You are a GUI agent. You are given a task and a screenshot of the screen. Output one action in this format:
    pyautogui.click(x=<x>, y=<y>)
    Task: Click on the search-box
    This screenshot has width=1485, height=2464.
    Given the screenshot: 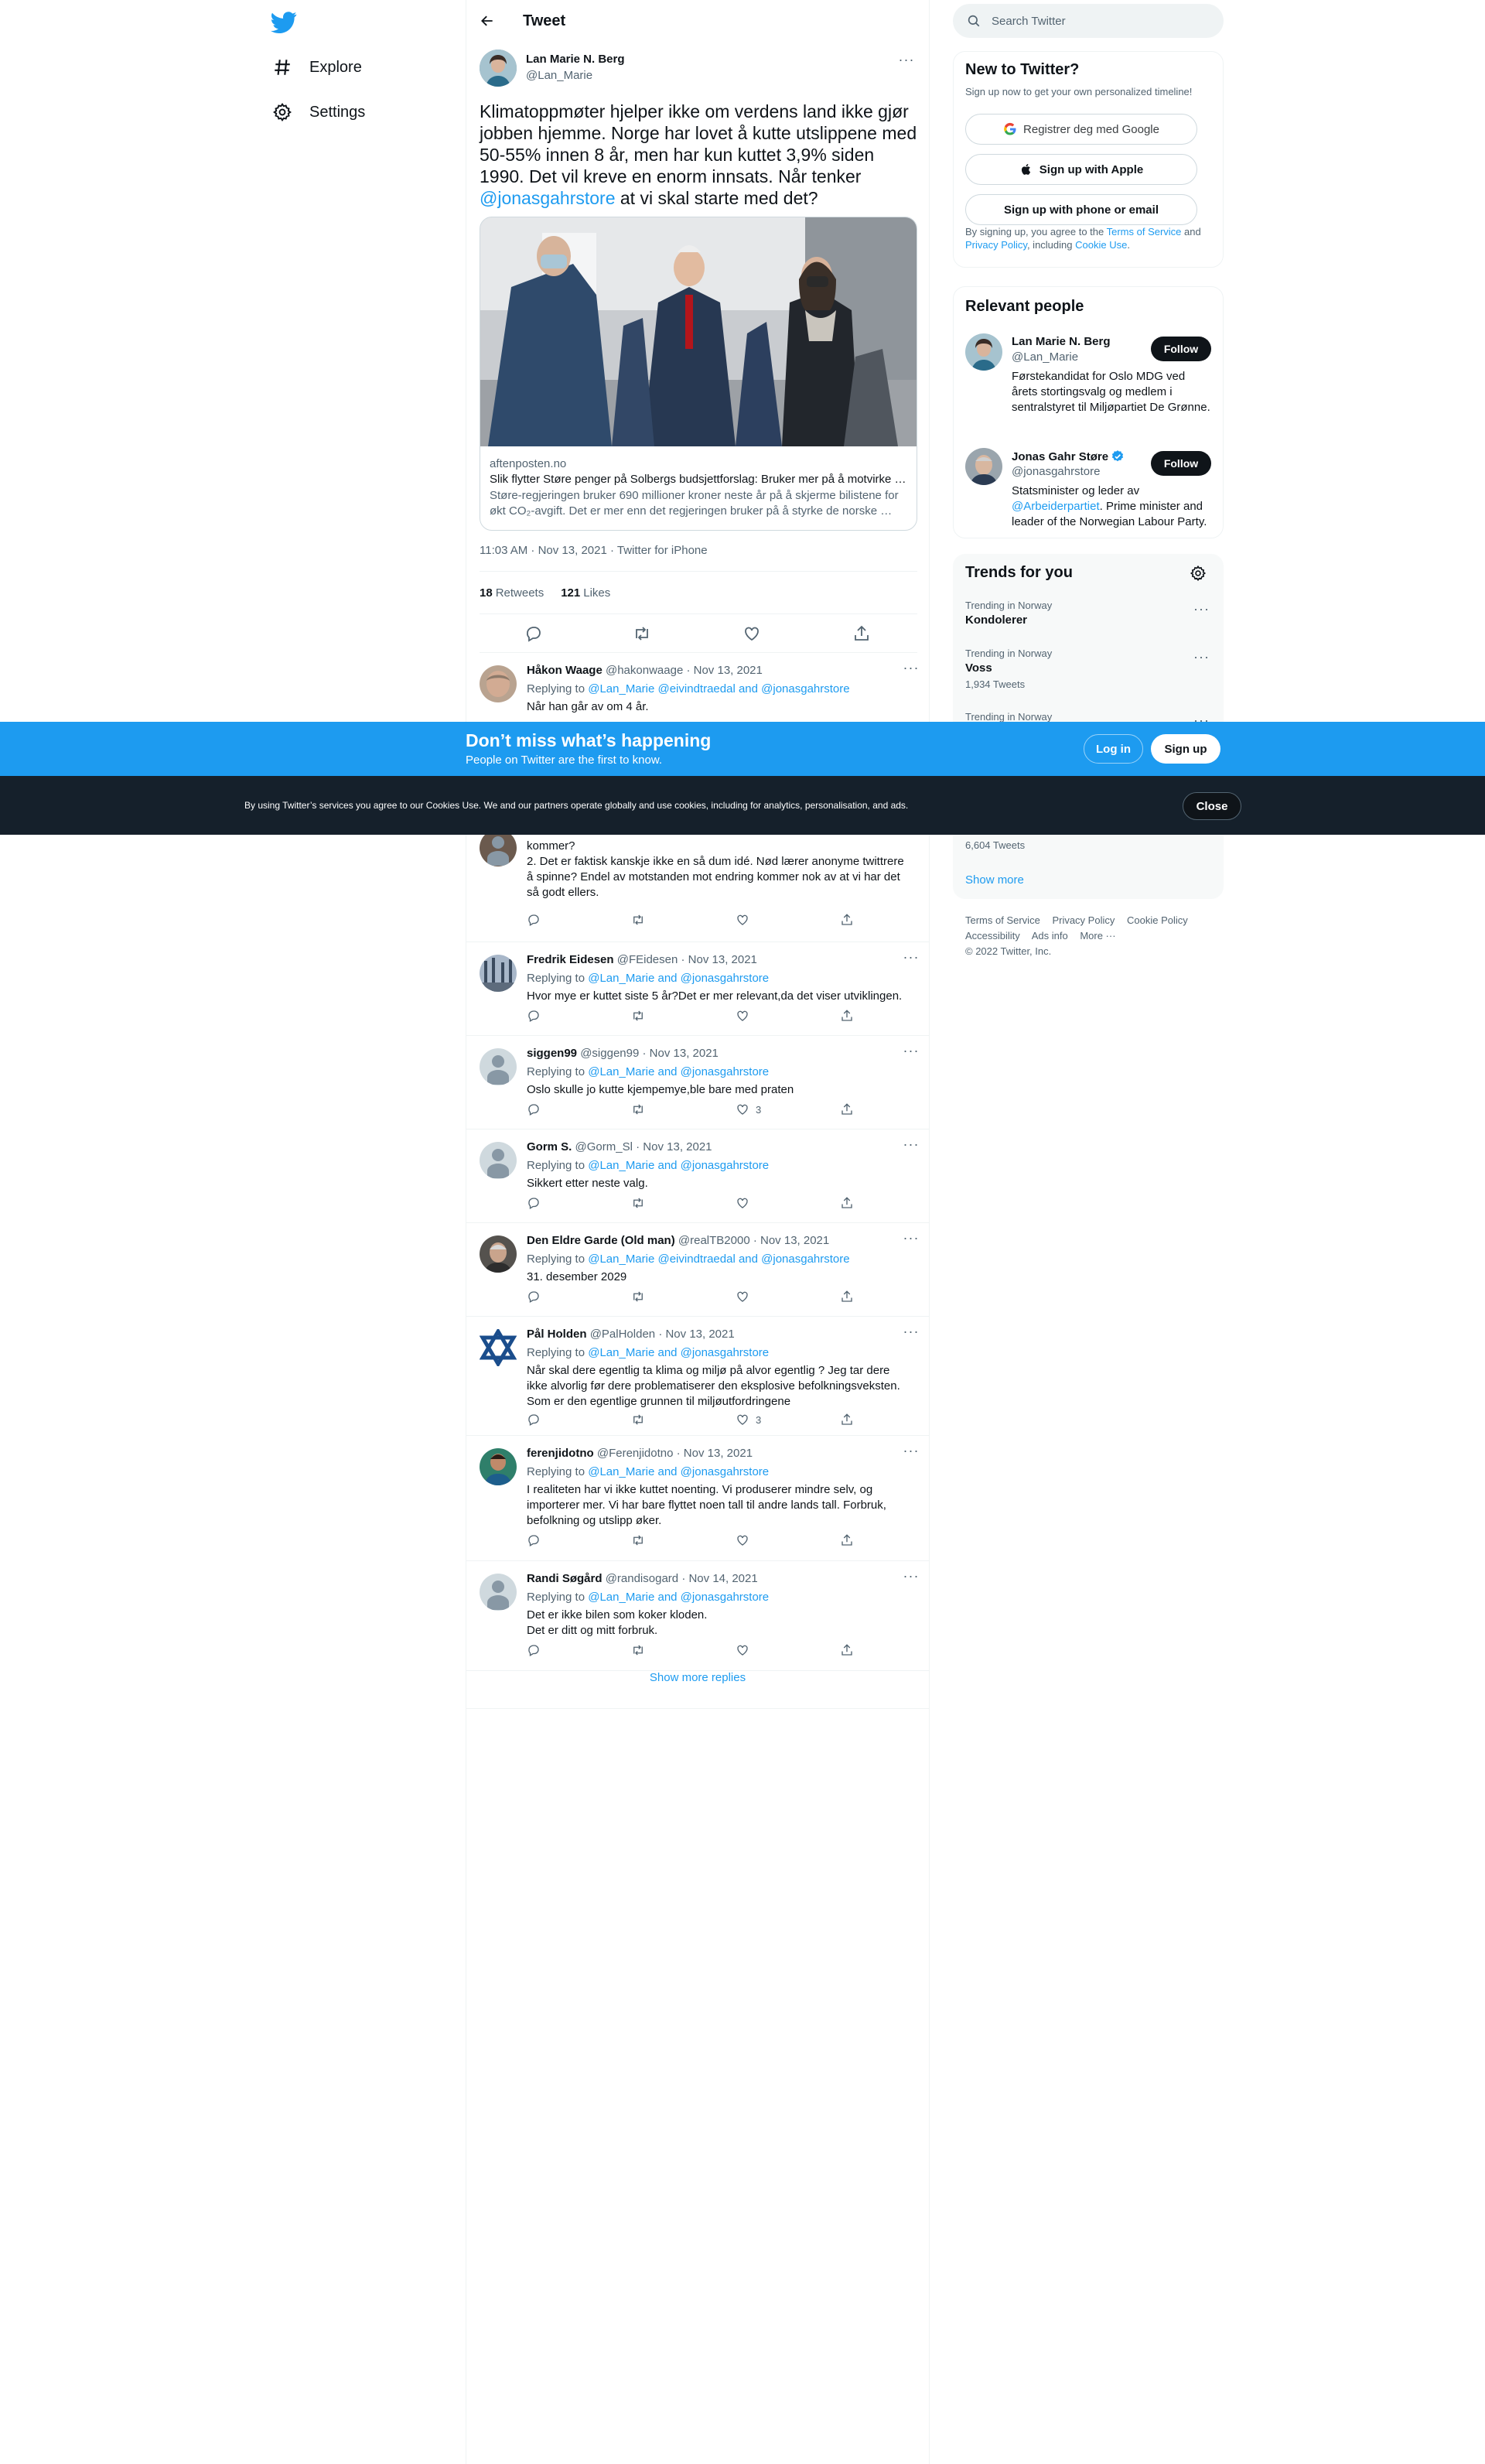 What is the action you would take?
    pyautogui.click(x=1089, y=21)
    